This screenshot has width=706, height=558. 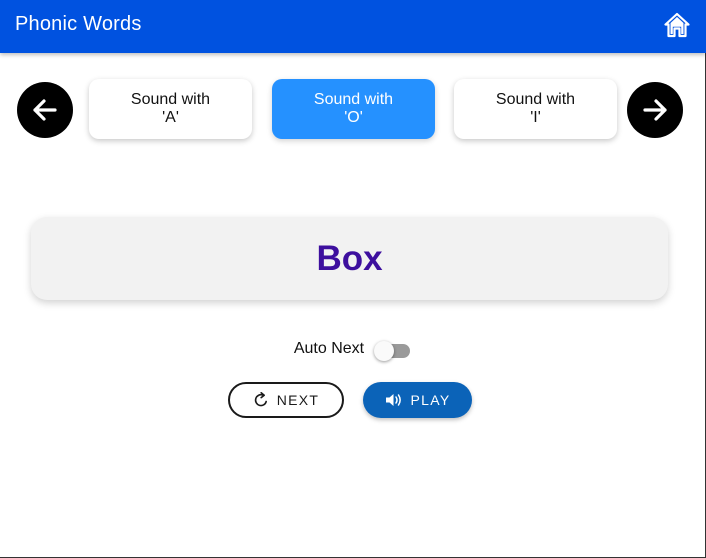 I want to click on play-button: PLAY, so click(x=417, y=400).